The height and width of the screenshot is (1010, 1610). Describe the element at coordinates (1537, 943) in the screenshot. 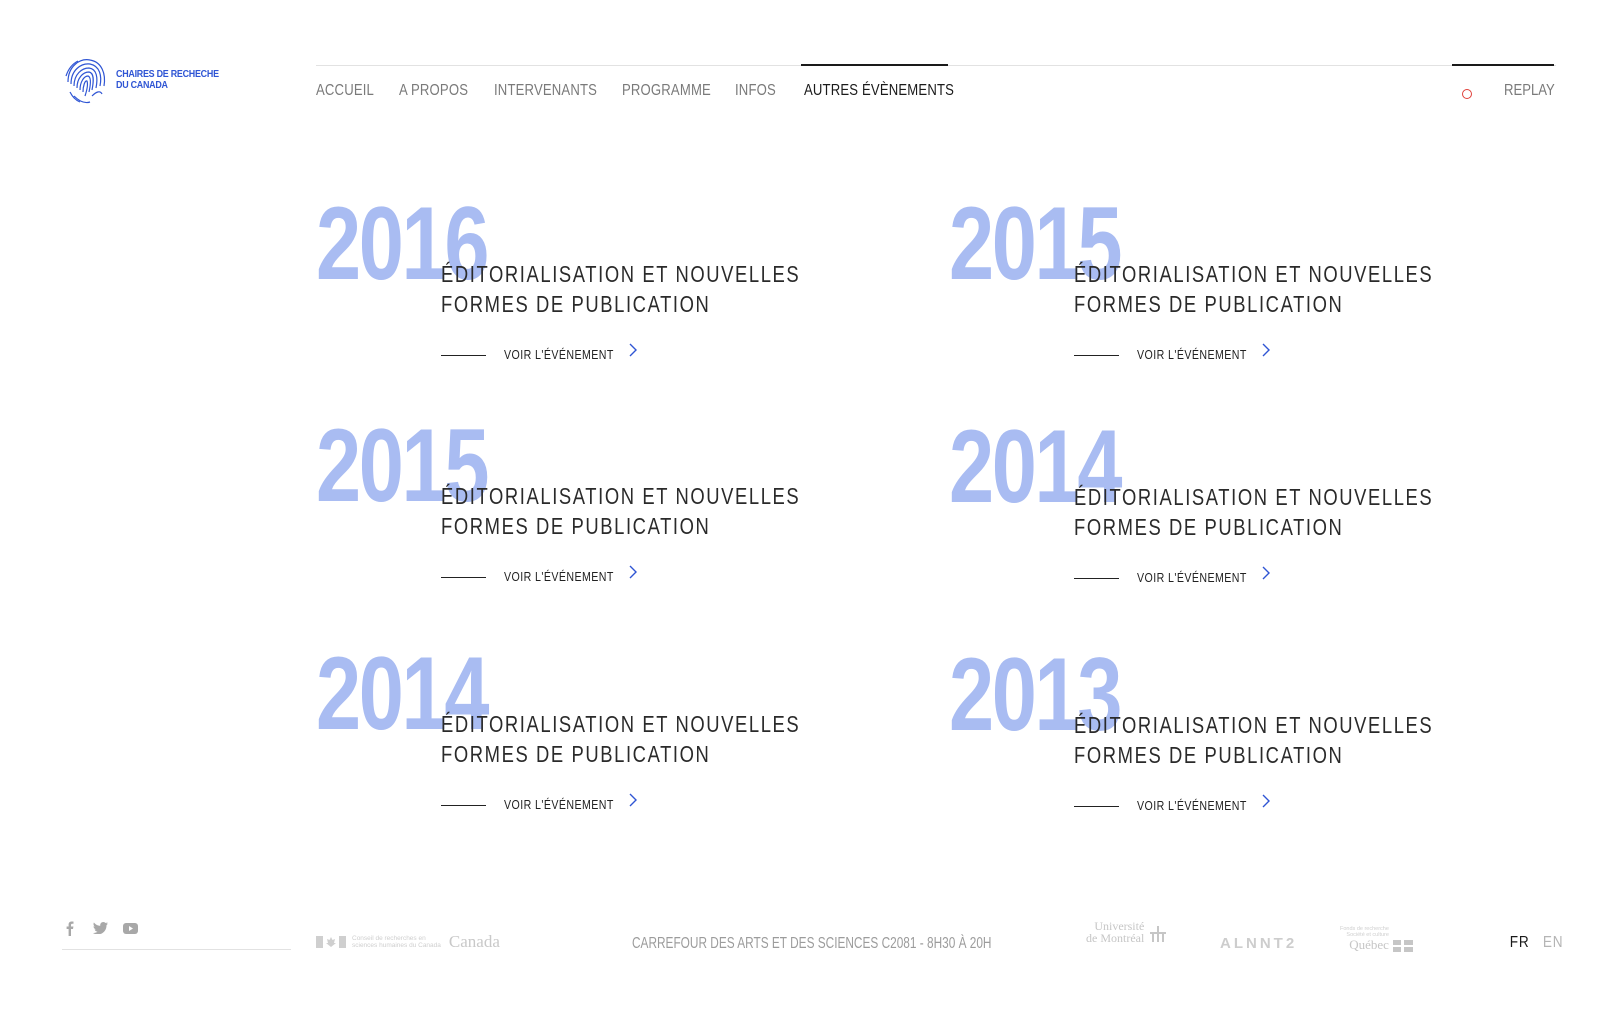

I see `language-switcher: FR EN` at that location.